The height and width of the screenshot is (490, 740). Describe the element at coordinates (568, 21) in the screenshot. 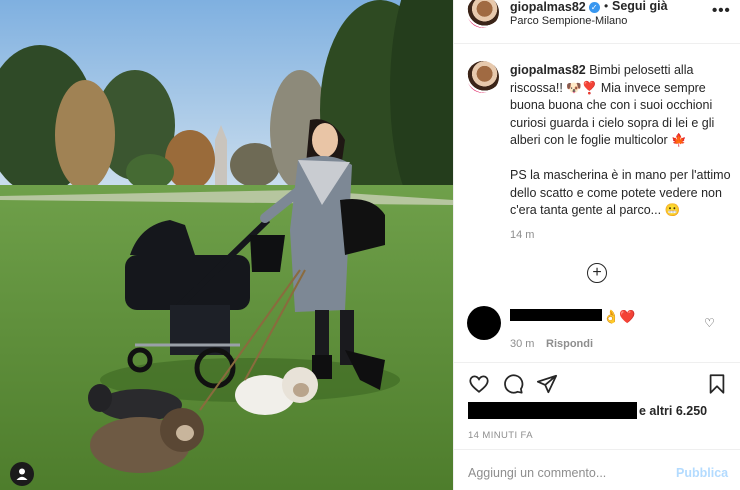

I see `location-link: Parco Sempione-Milano` at that location.